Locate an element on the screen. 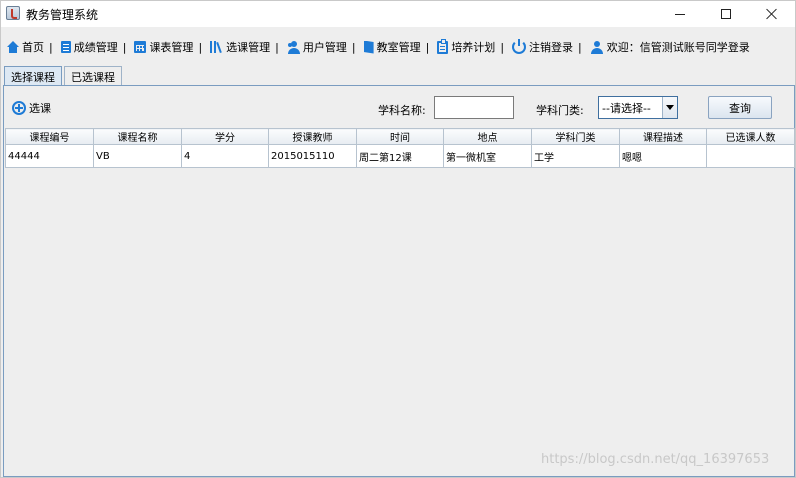 The height and width of the screenshot is (478, 796). menu-label: 成绩管理 is located at coordinates (95, 47).